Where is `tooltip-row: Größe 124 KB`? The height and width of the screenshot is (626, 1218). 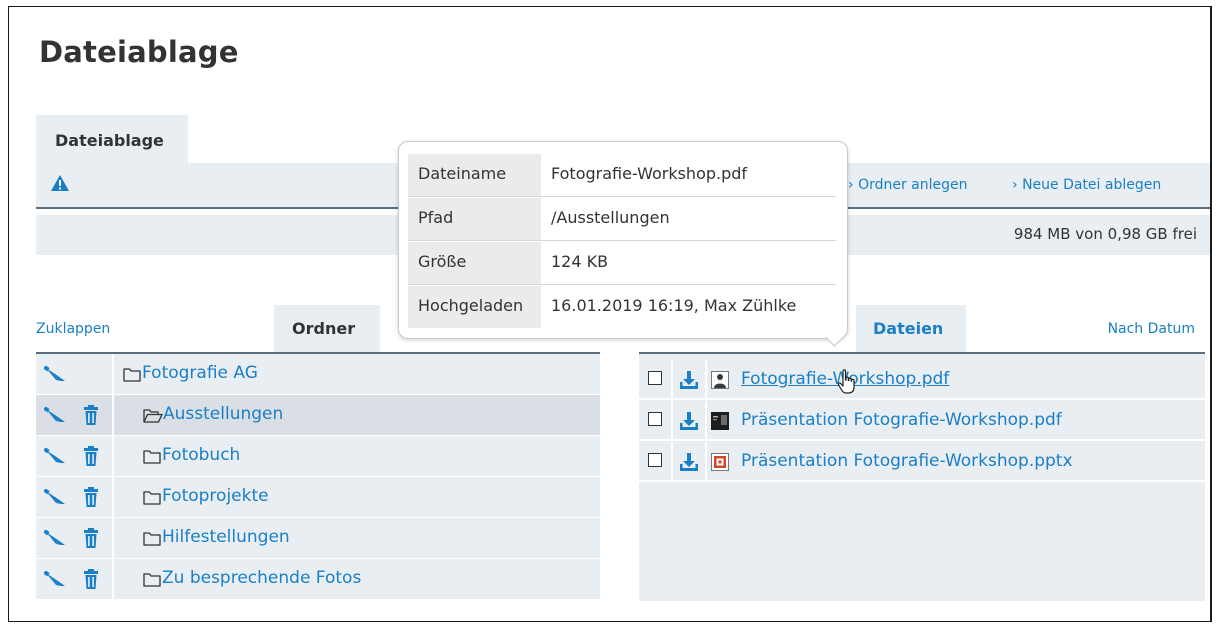 tooltip-row: Größe 124 KB is located at coordinates (622, 263).